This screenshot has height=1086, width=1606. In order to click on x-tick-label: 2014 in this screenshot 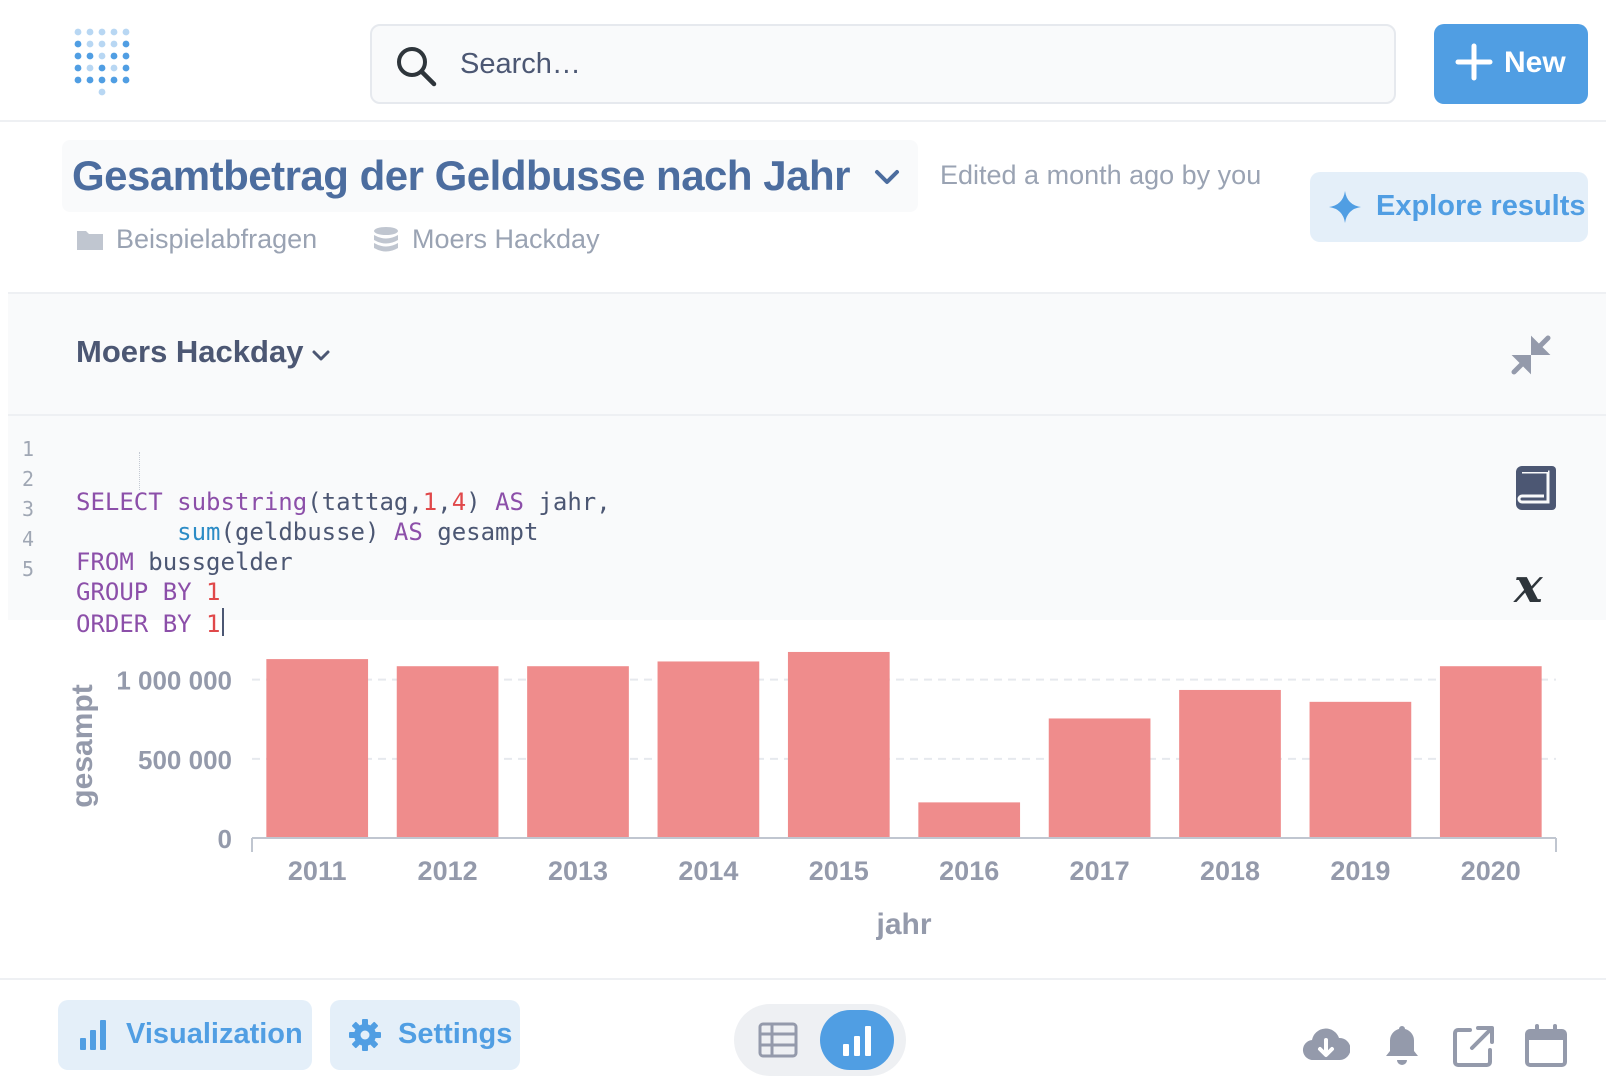, I will do `click(708, 871)`.